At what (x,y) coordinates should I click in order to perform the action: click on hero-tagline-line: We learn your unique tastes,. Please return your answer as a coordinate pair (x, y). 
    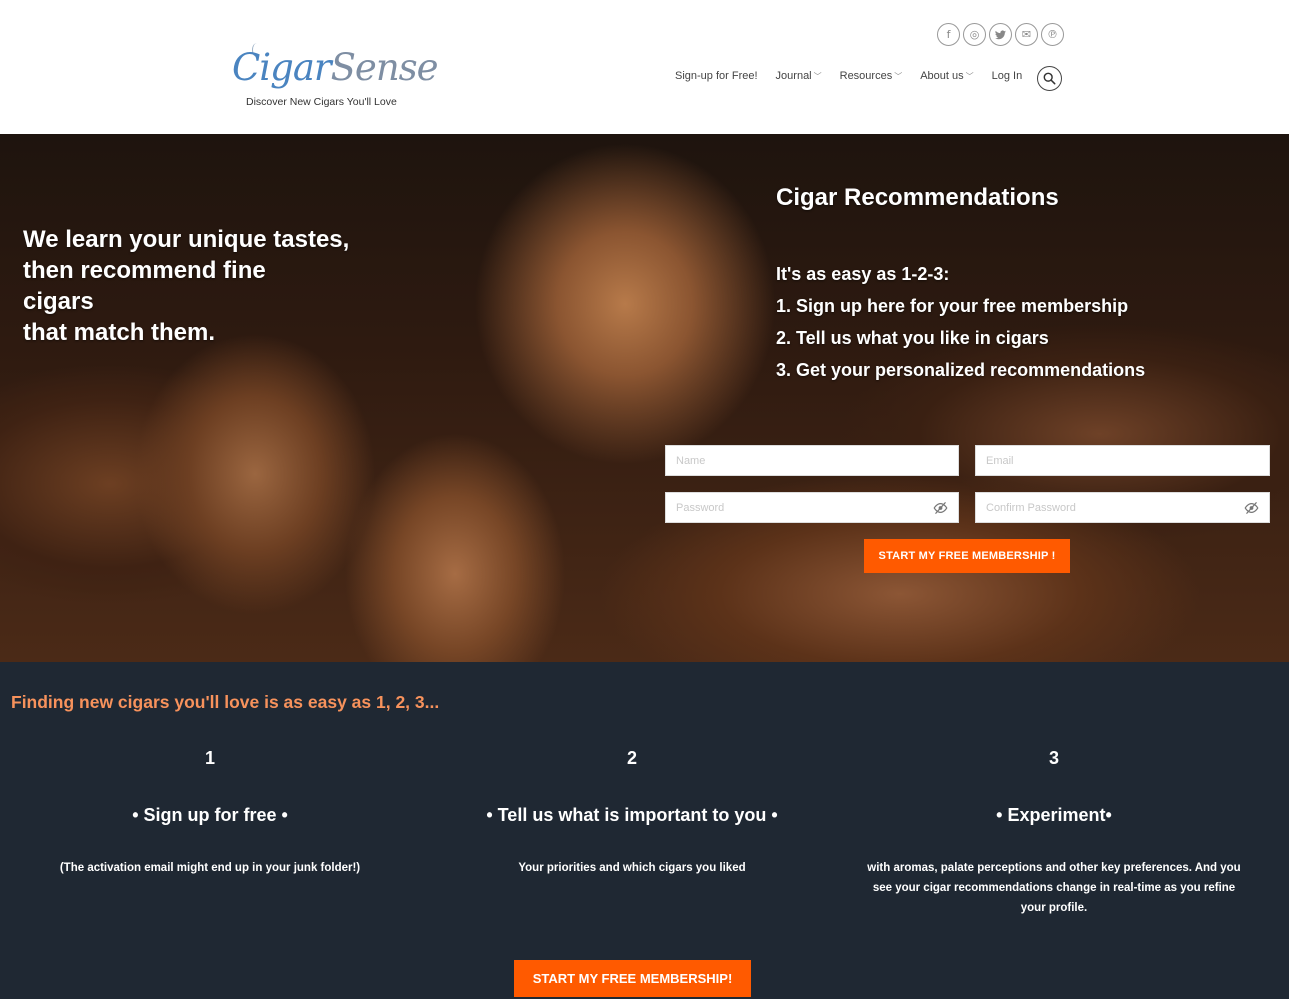
    Looking at the image, I should click on (186, 239).